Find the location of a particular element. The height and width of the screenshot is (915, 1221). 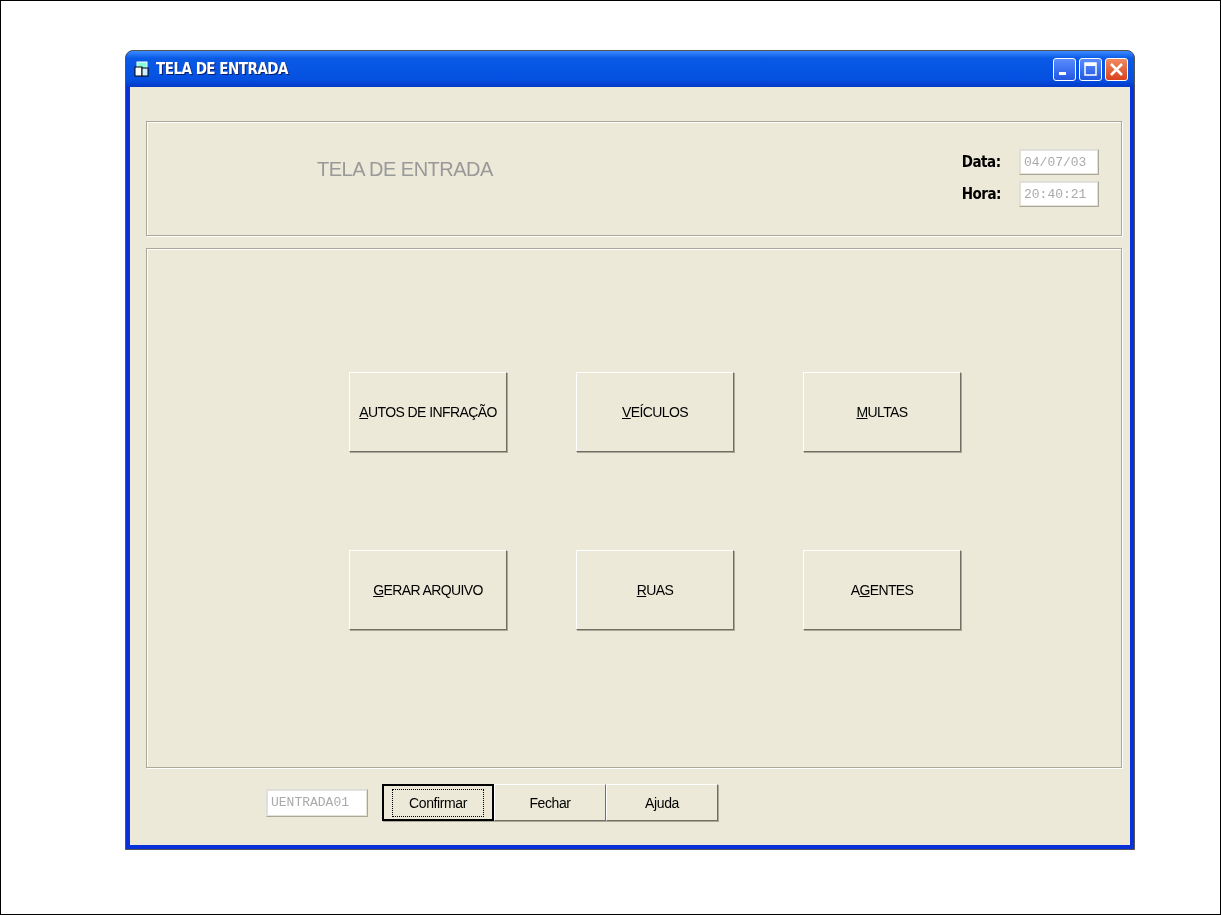

field-label: Hora: is located at coordinates (981, 194).